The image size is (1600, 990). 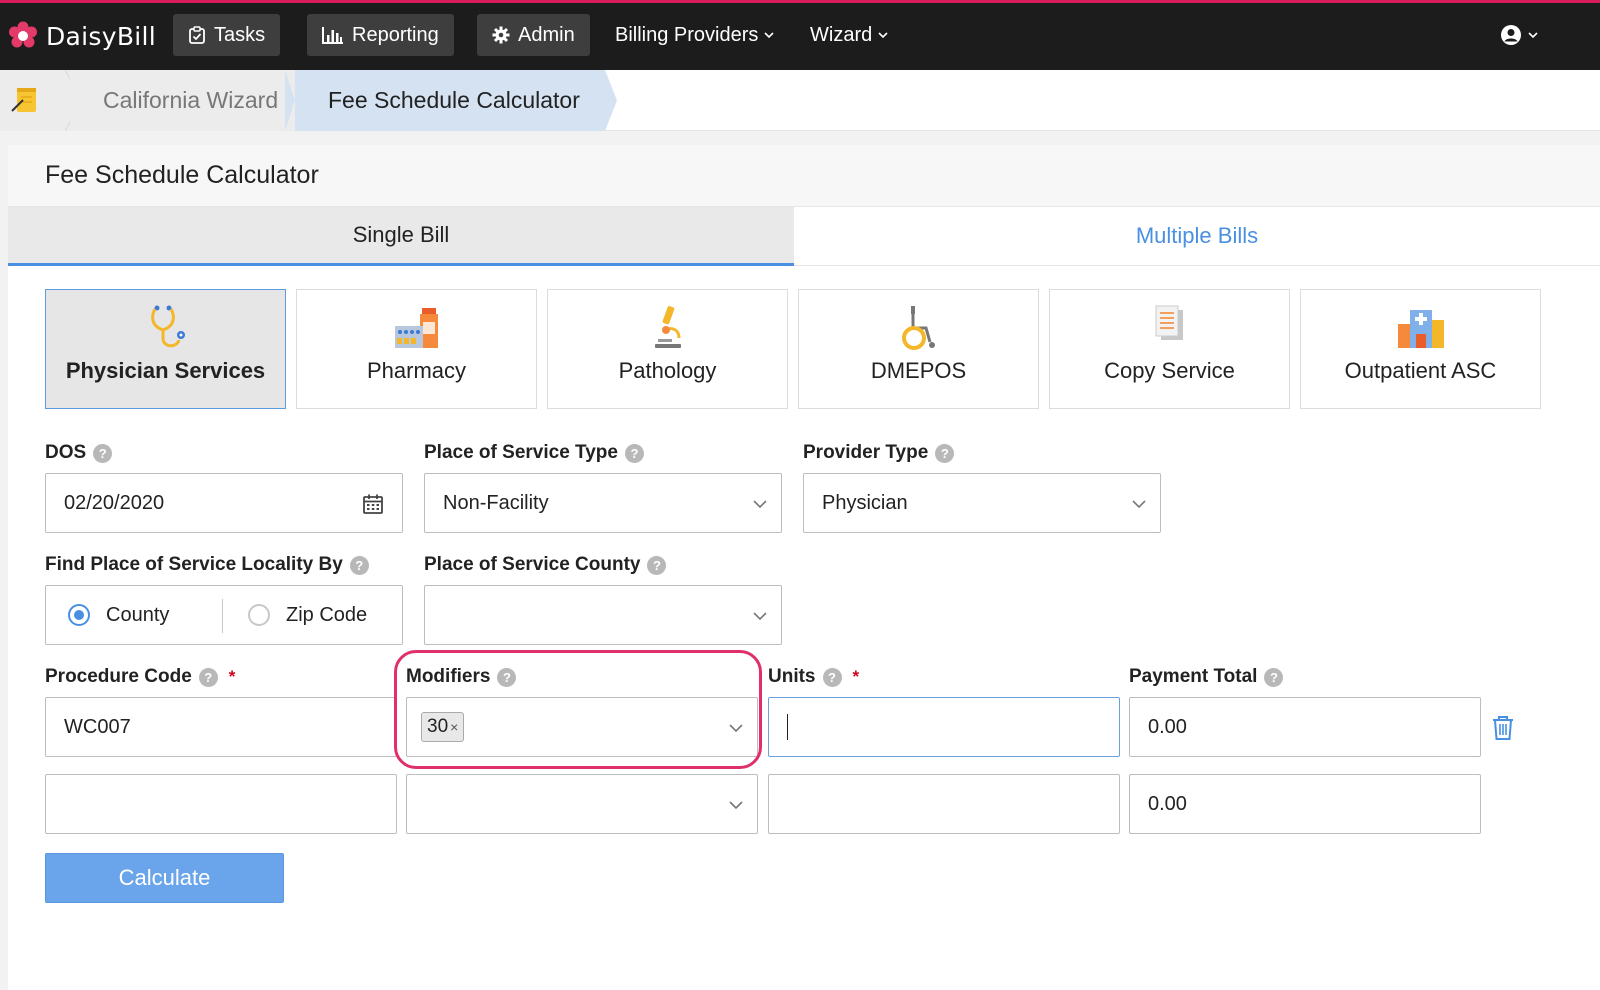 What do you see at coordinates (841, 34) in the screenshot?
I see `nav-wizard-label: Wizard` at bounding box center [841, 34].